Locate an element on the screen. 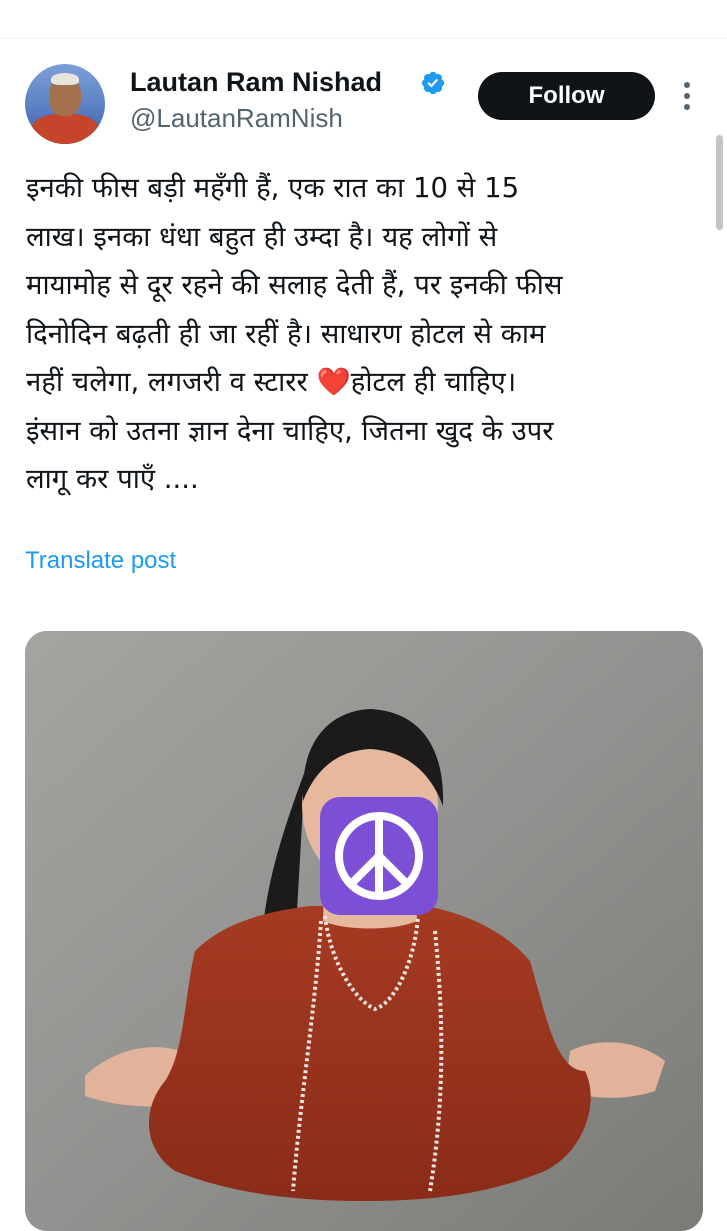  post-text-segment: होटल ही चाहिए। is located at coordinates (433, 382).